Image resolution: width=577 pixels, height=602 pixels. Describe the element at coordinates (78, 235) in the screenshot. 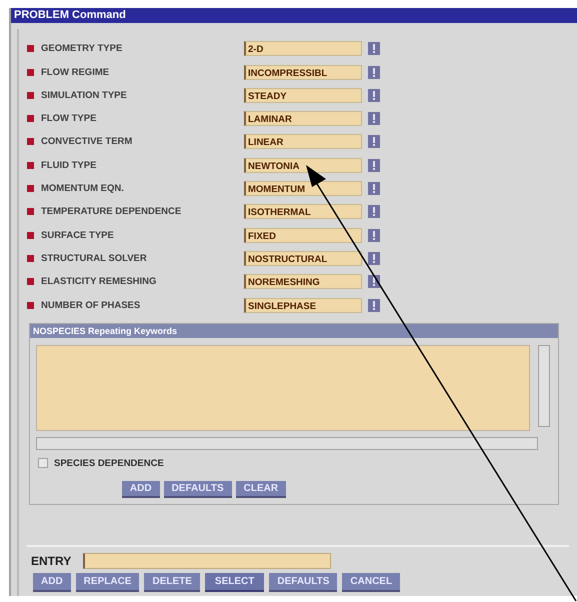

I see `keyword-label: SURFACE TYPE` at that location.